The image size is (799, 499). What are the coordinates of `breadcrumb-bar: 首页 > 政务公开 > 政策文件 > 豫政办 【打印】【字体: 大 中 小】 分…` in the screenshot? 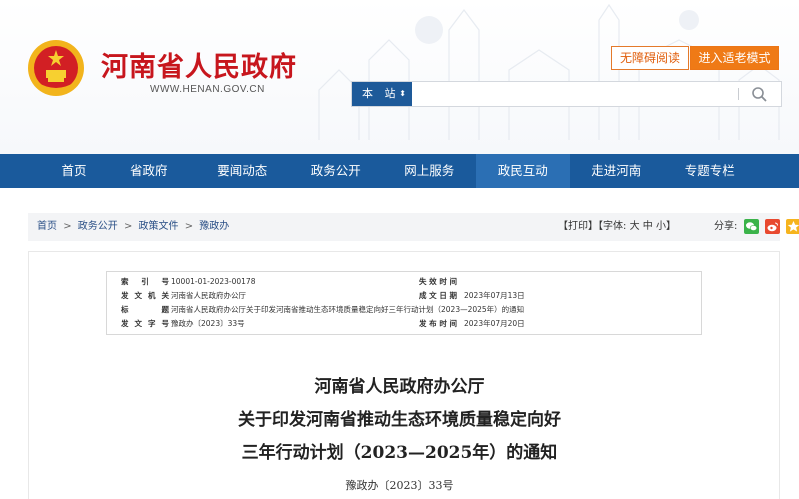 It's located at (413, 227).